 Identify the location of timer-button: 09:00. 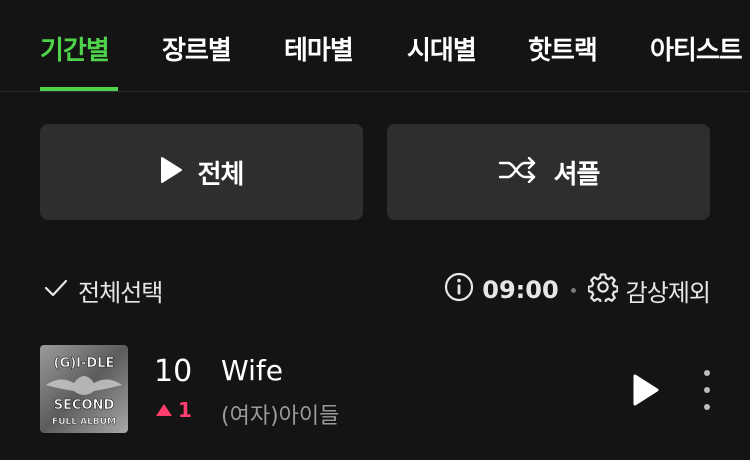
(501, 290).